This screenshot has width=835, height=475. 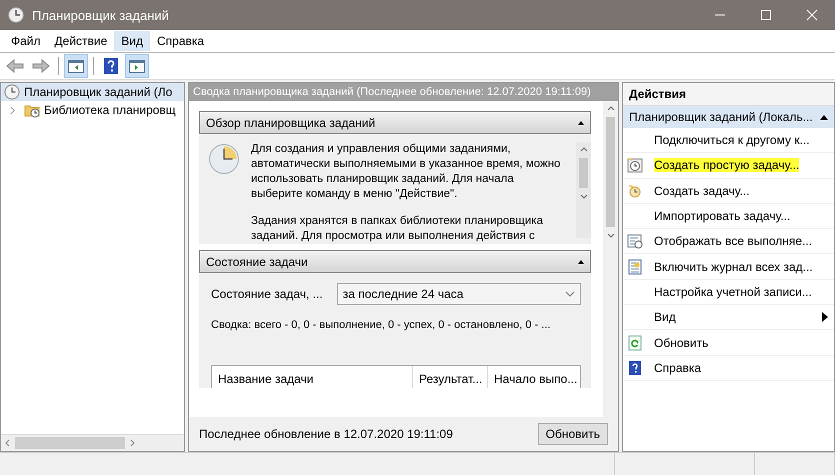 What do you see at coordinates (26, 41) in the screenshot?
I see `menu-item: Файл` at bounding box center [26, 41].